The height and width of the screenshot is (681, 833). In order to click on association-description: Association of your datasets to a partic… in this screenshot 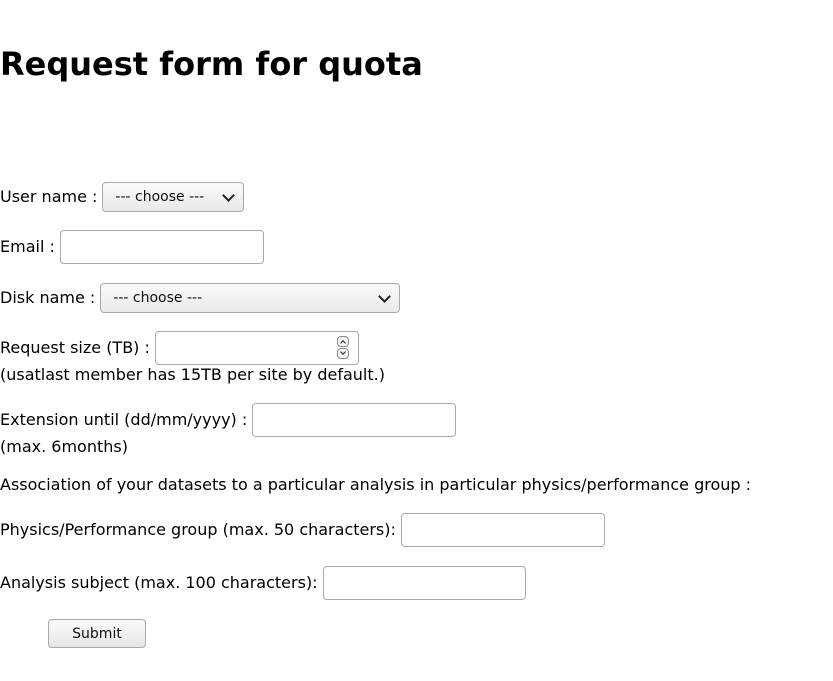, I will do `click(376, 484)`.